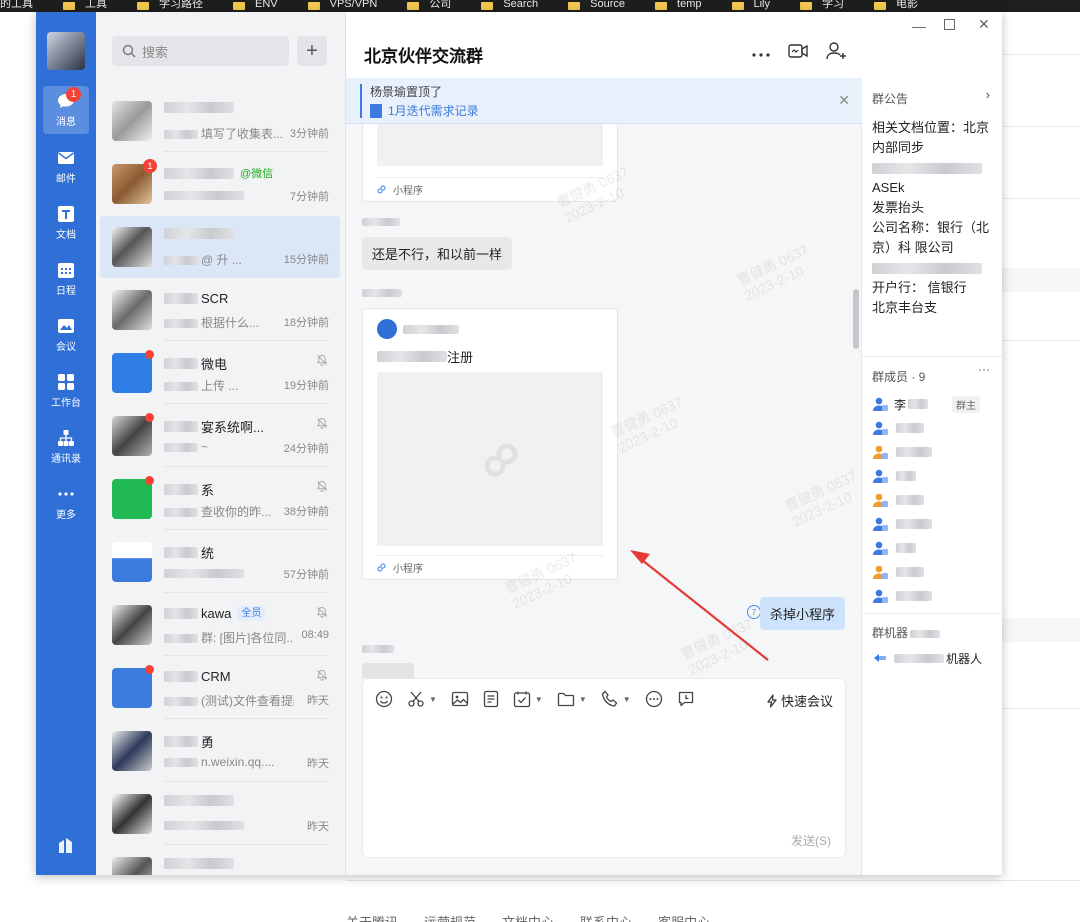 The width and height of the screenshot is (1080, 922). What do you see at coordinates (66, 503) in the screenshot?
I see `nav-item-more: 更多` at bounding box center [66, 503].